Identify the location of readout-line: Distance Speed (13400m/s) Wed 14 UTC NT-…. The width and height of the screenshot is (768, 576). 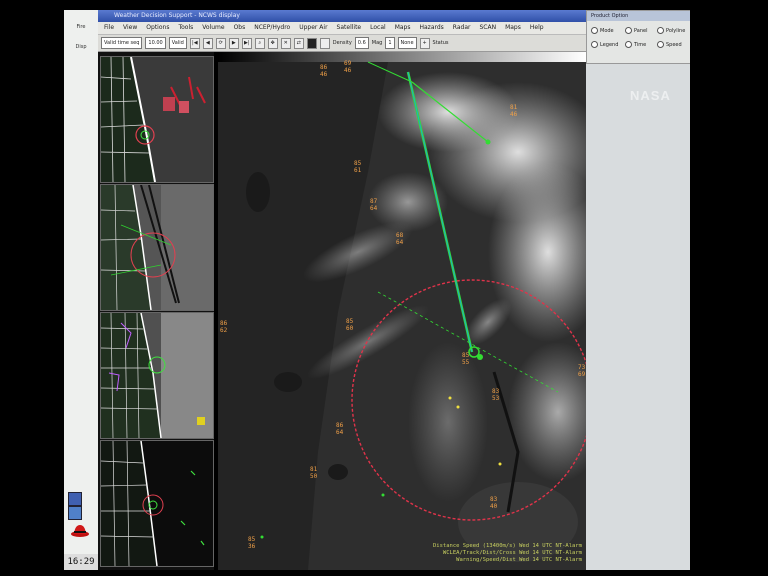
(507, 546).